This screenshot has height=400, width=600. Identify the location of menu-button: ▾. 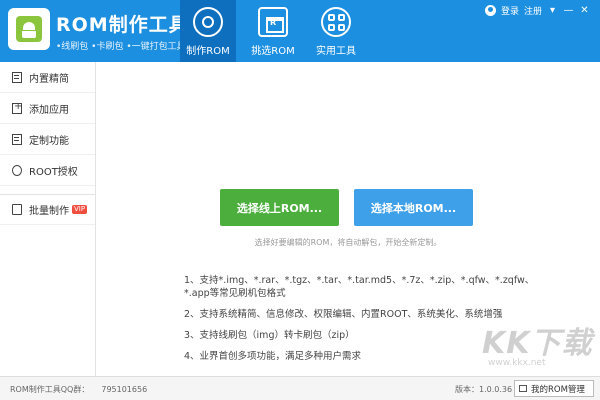
(552, 10).